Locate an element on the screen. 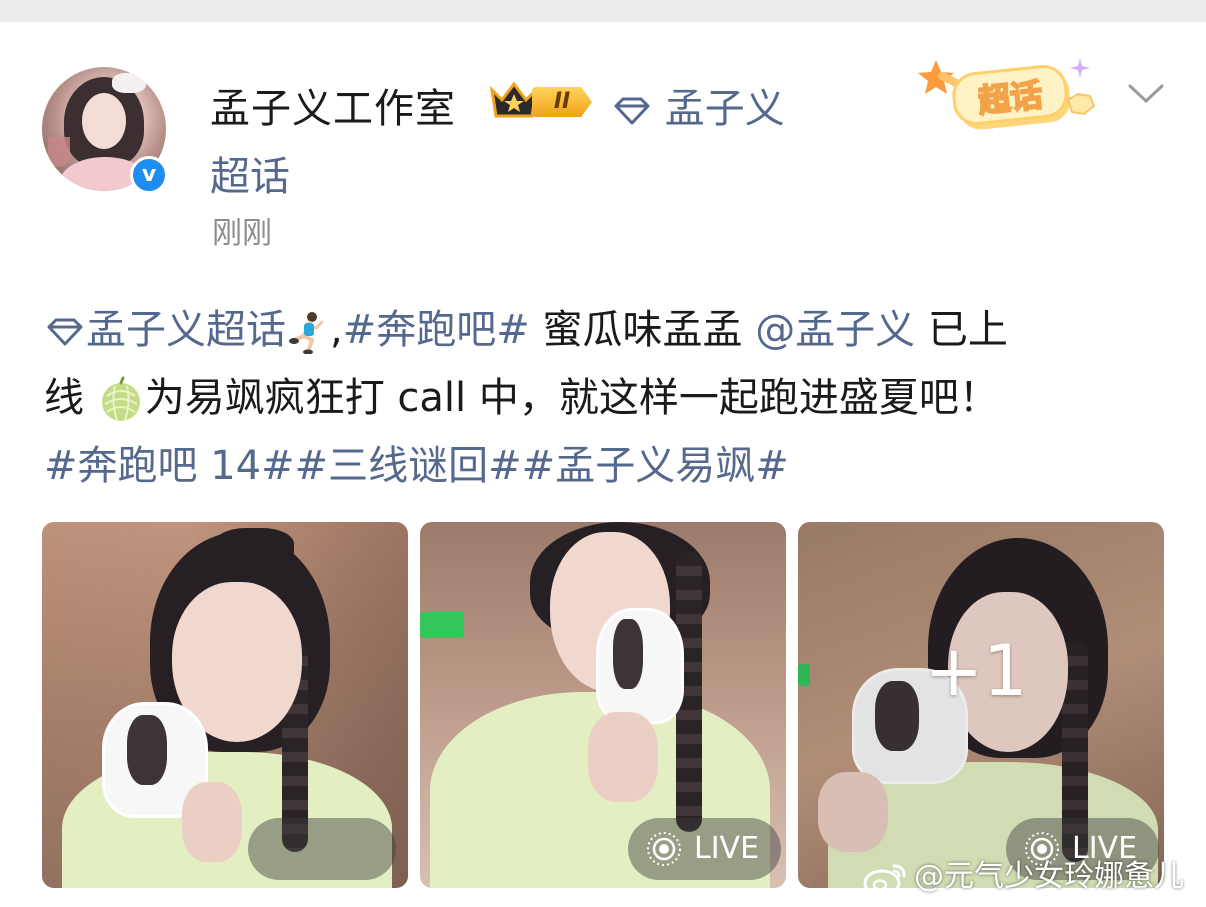 This screenshot has height=907, width=1206. post-text-1: 蜜瓜味孟孟 is located at coordinates (636, 330).